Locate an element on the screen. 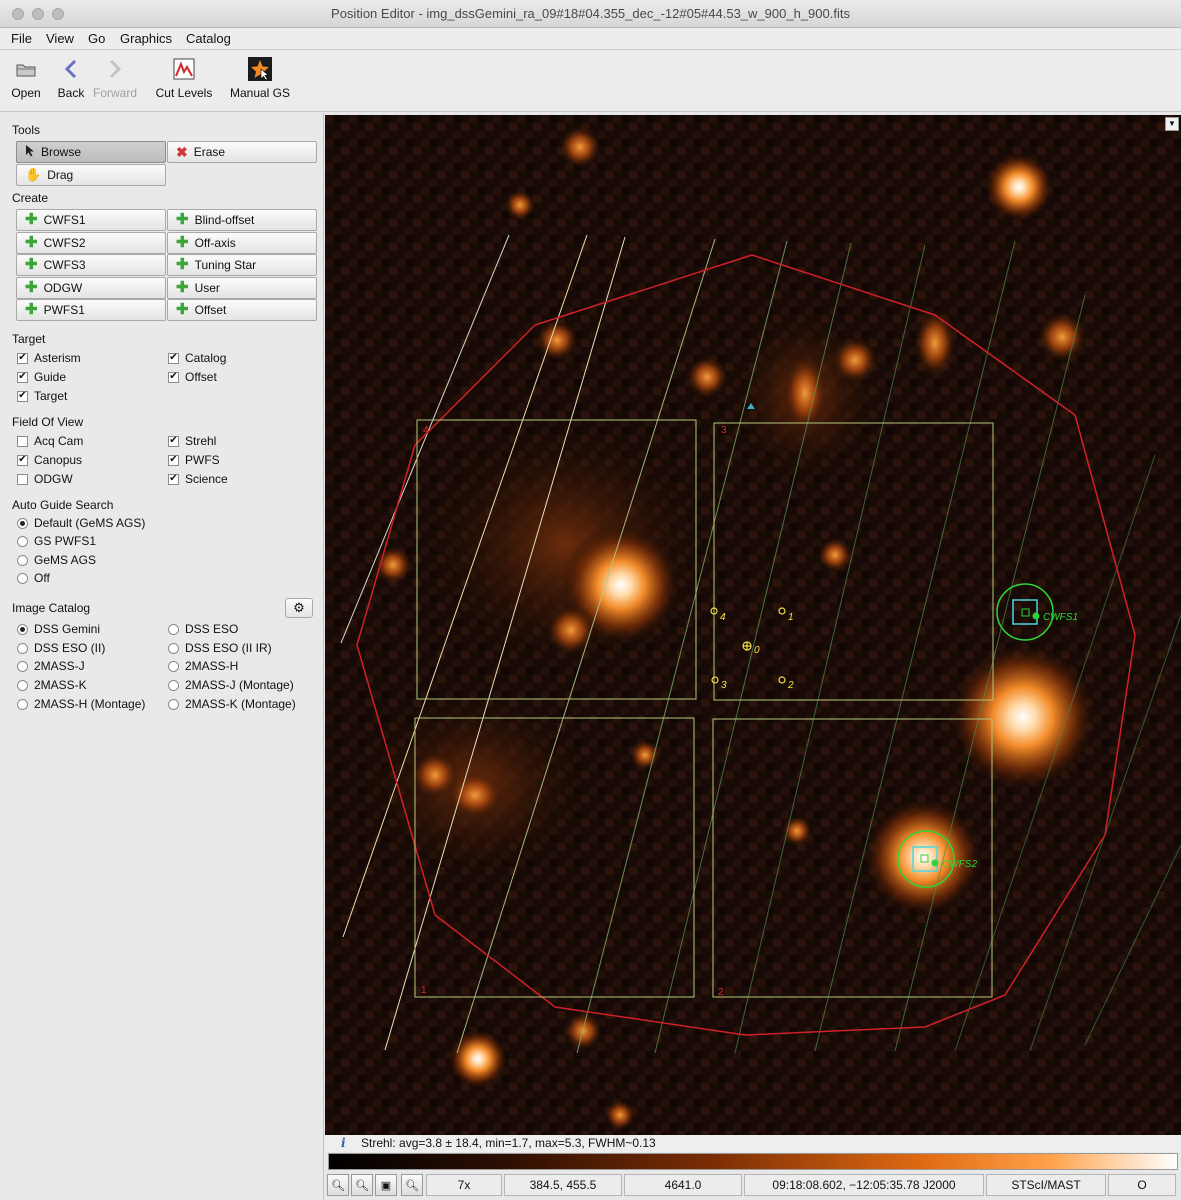 This screenshot has height=1200, width=1181. radio-2mass-h: 2MASS-H is located at coordinates (203, 666).